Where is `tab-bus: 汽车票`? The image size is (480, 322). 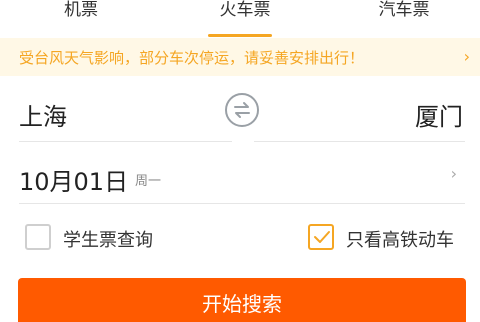 tab-bus: 汽车票 is located at coordinates (404, 19).